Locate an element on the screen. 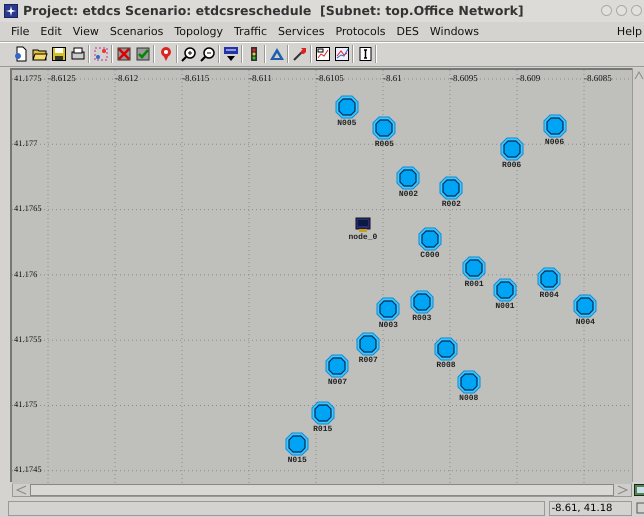 The height and width of the screenshot is (517, 644). menu-item: Traffic is located at coordinates (251, 31).